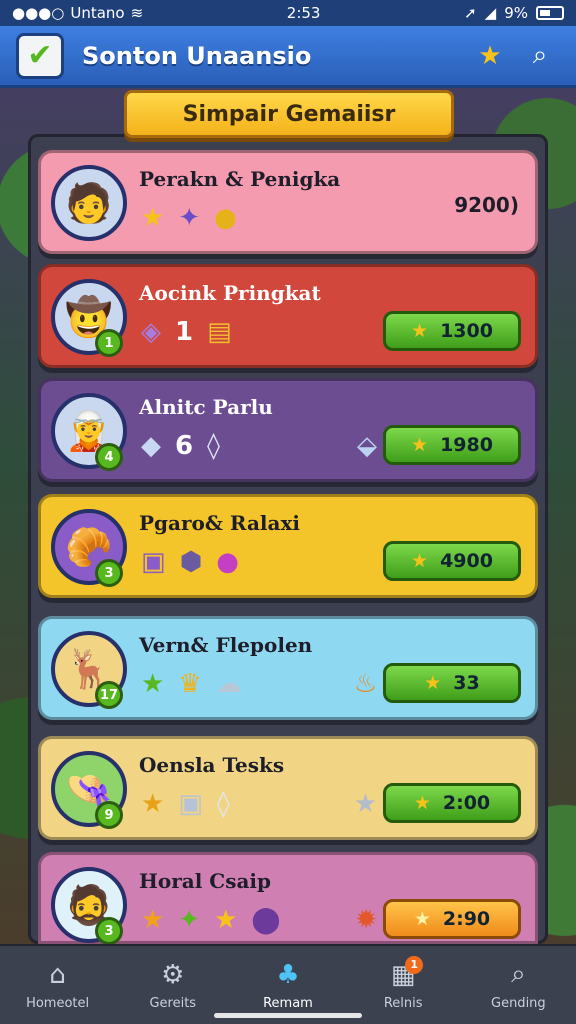  What do you see at coordinates (288, 430) in the screenshot?
I see `leaderboard-card: 🧝 4 Alnitc Parlu ◆ 6 ◊ ⬙ ★ 1980` at bounding box center [288, 430].